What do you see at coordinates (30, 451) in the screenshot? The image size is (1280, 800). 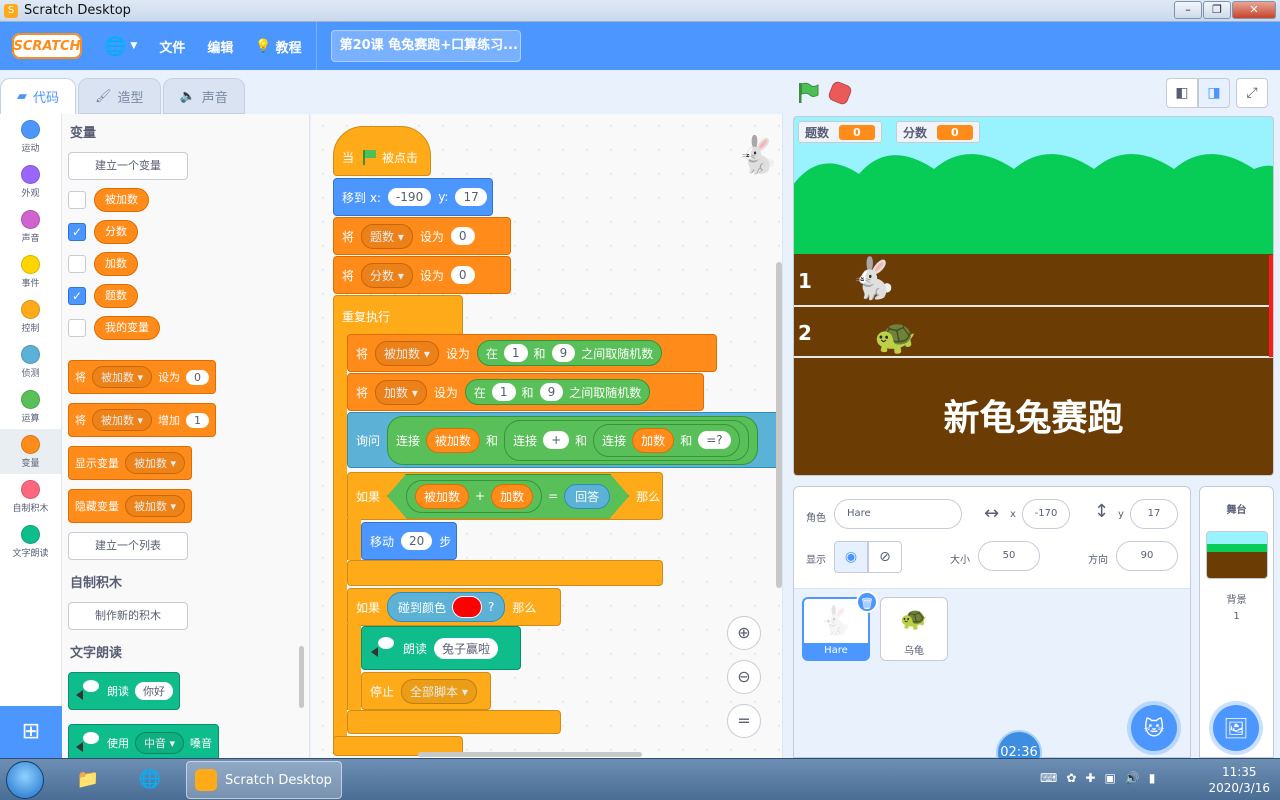 I see `category-7: 变量` at bounding box center [30, 451].